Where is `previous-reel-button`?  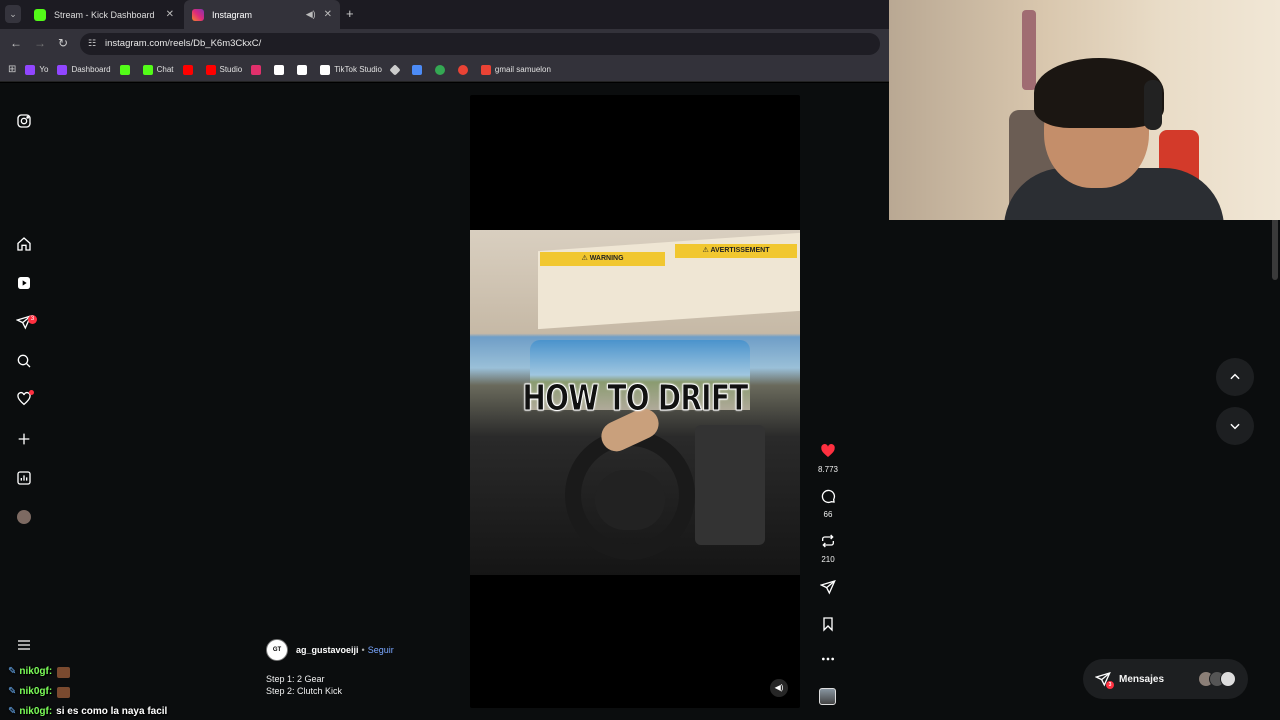 previous-reel-button is located at coordinates (1235, 377).